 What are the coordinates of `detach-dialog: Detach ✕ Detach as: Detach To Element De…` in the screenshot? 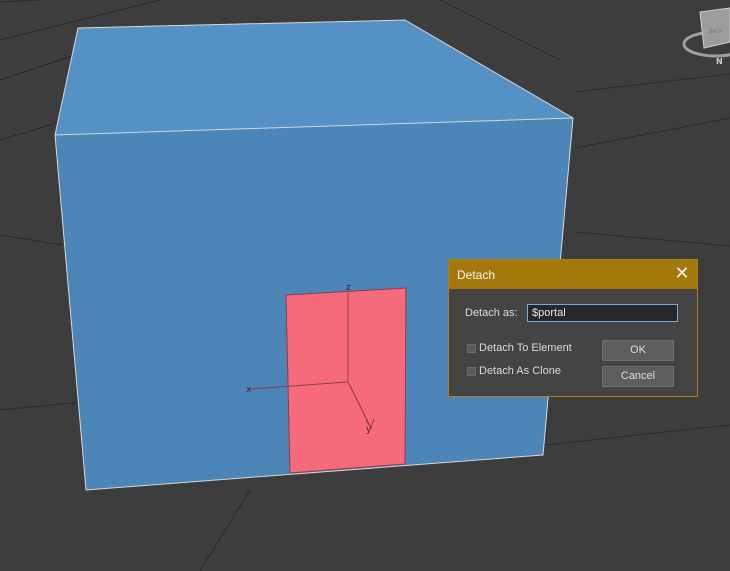 It's located at (573, 328).